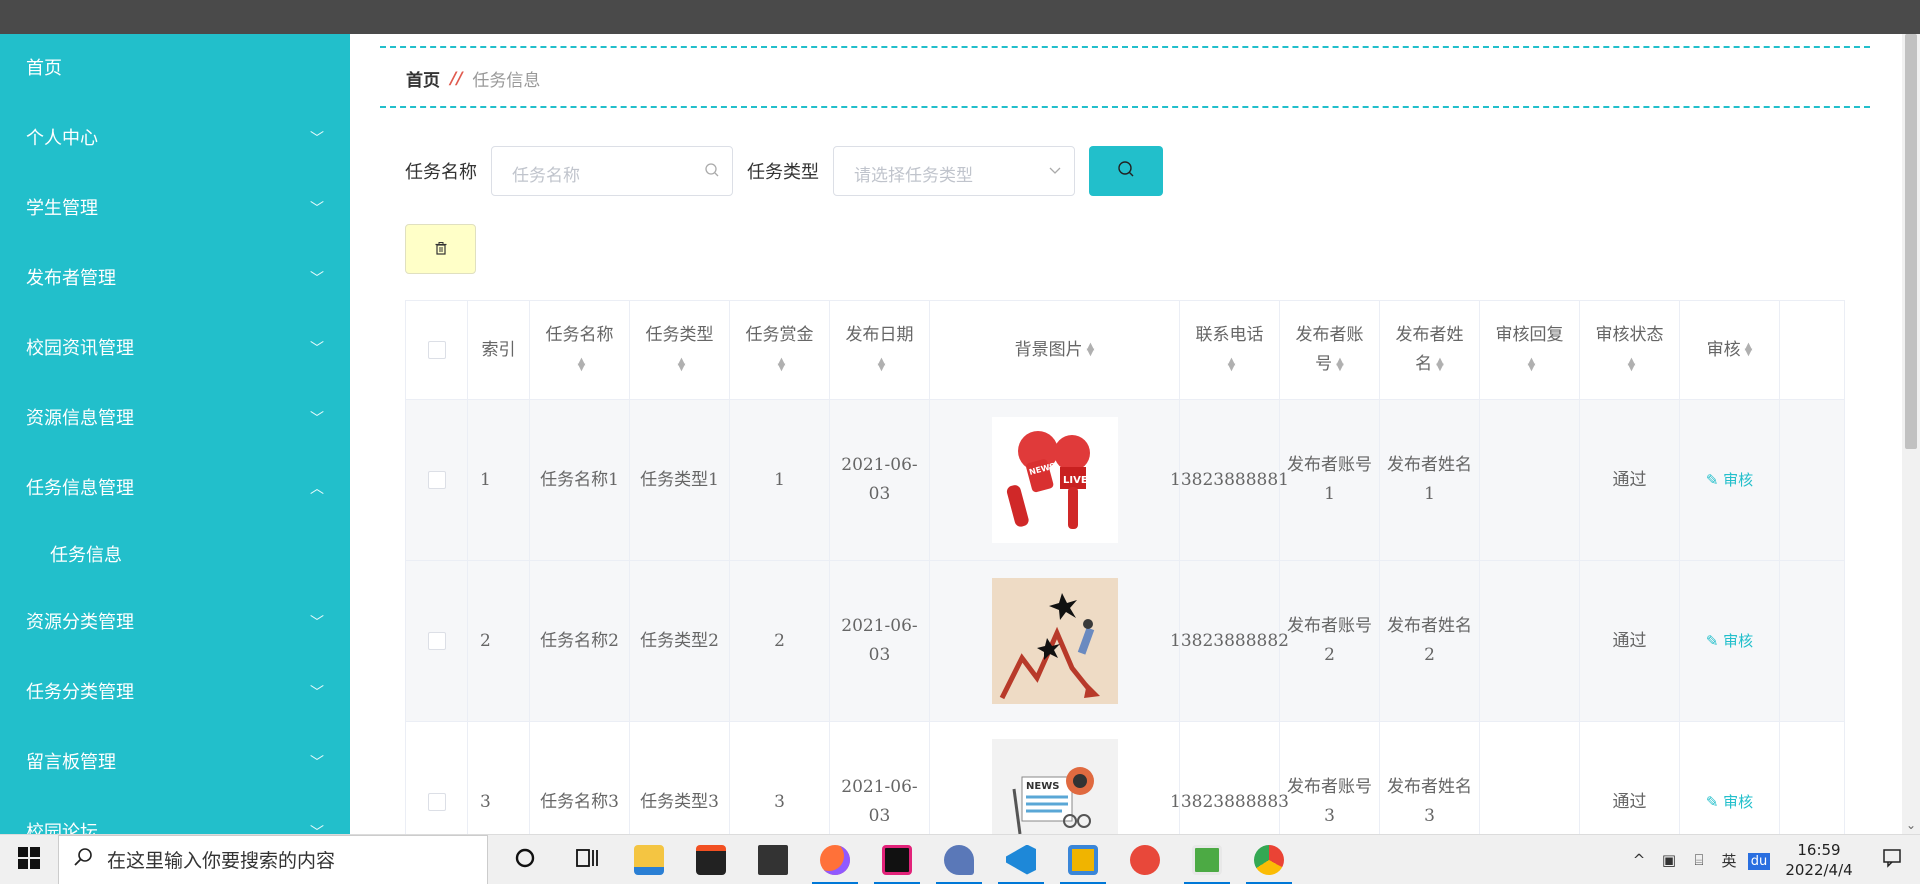 This screenshot has height=884, width=1920. Describe the element at coordinates (780, 350) in the screenshot. I see `header-reward: 任务赏金 ▲ ▼` at that location.